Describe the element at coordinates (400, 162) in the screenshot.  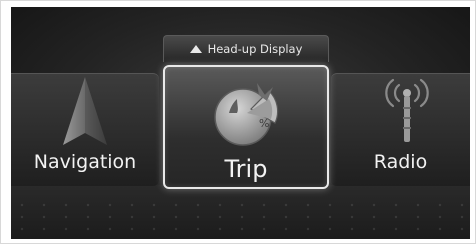
I see `menu-label-radio: Radio` at that location.